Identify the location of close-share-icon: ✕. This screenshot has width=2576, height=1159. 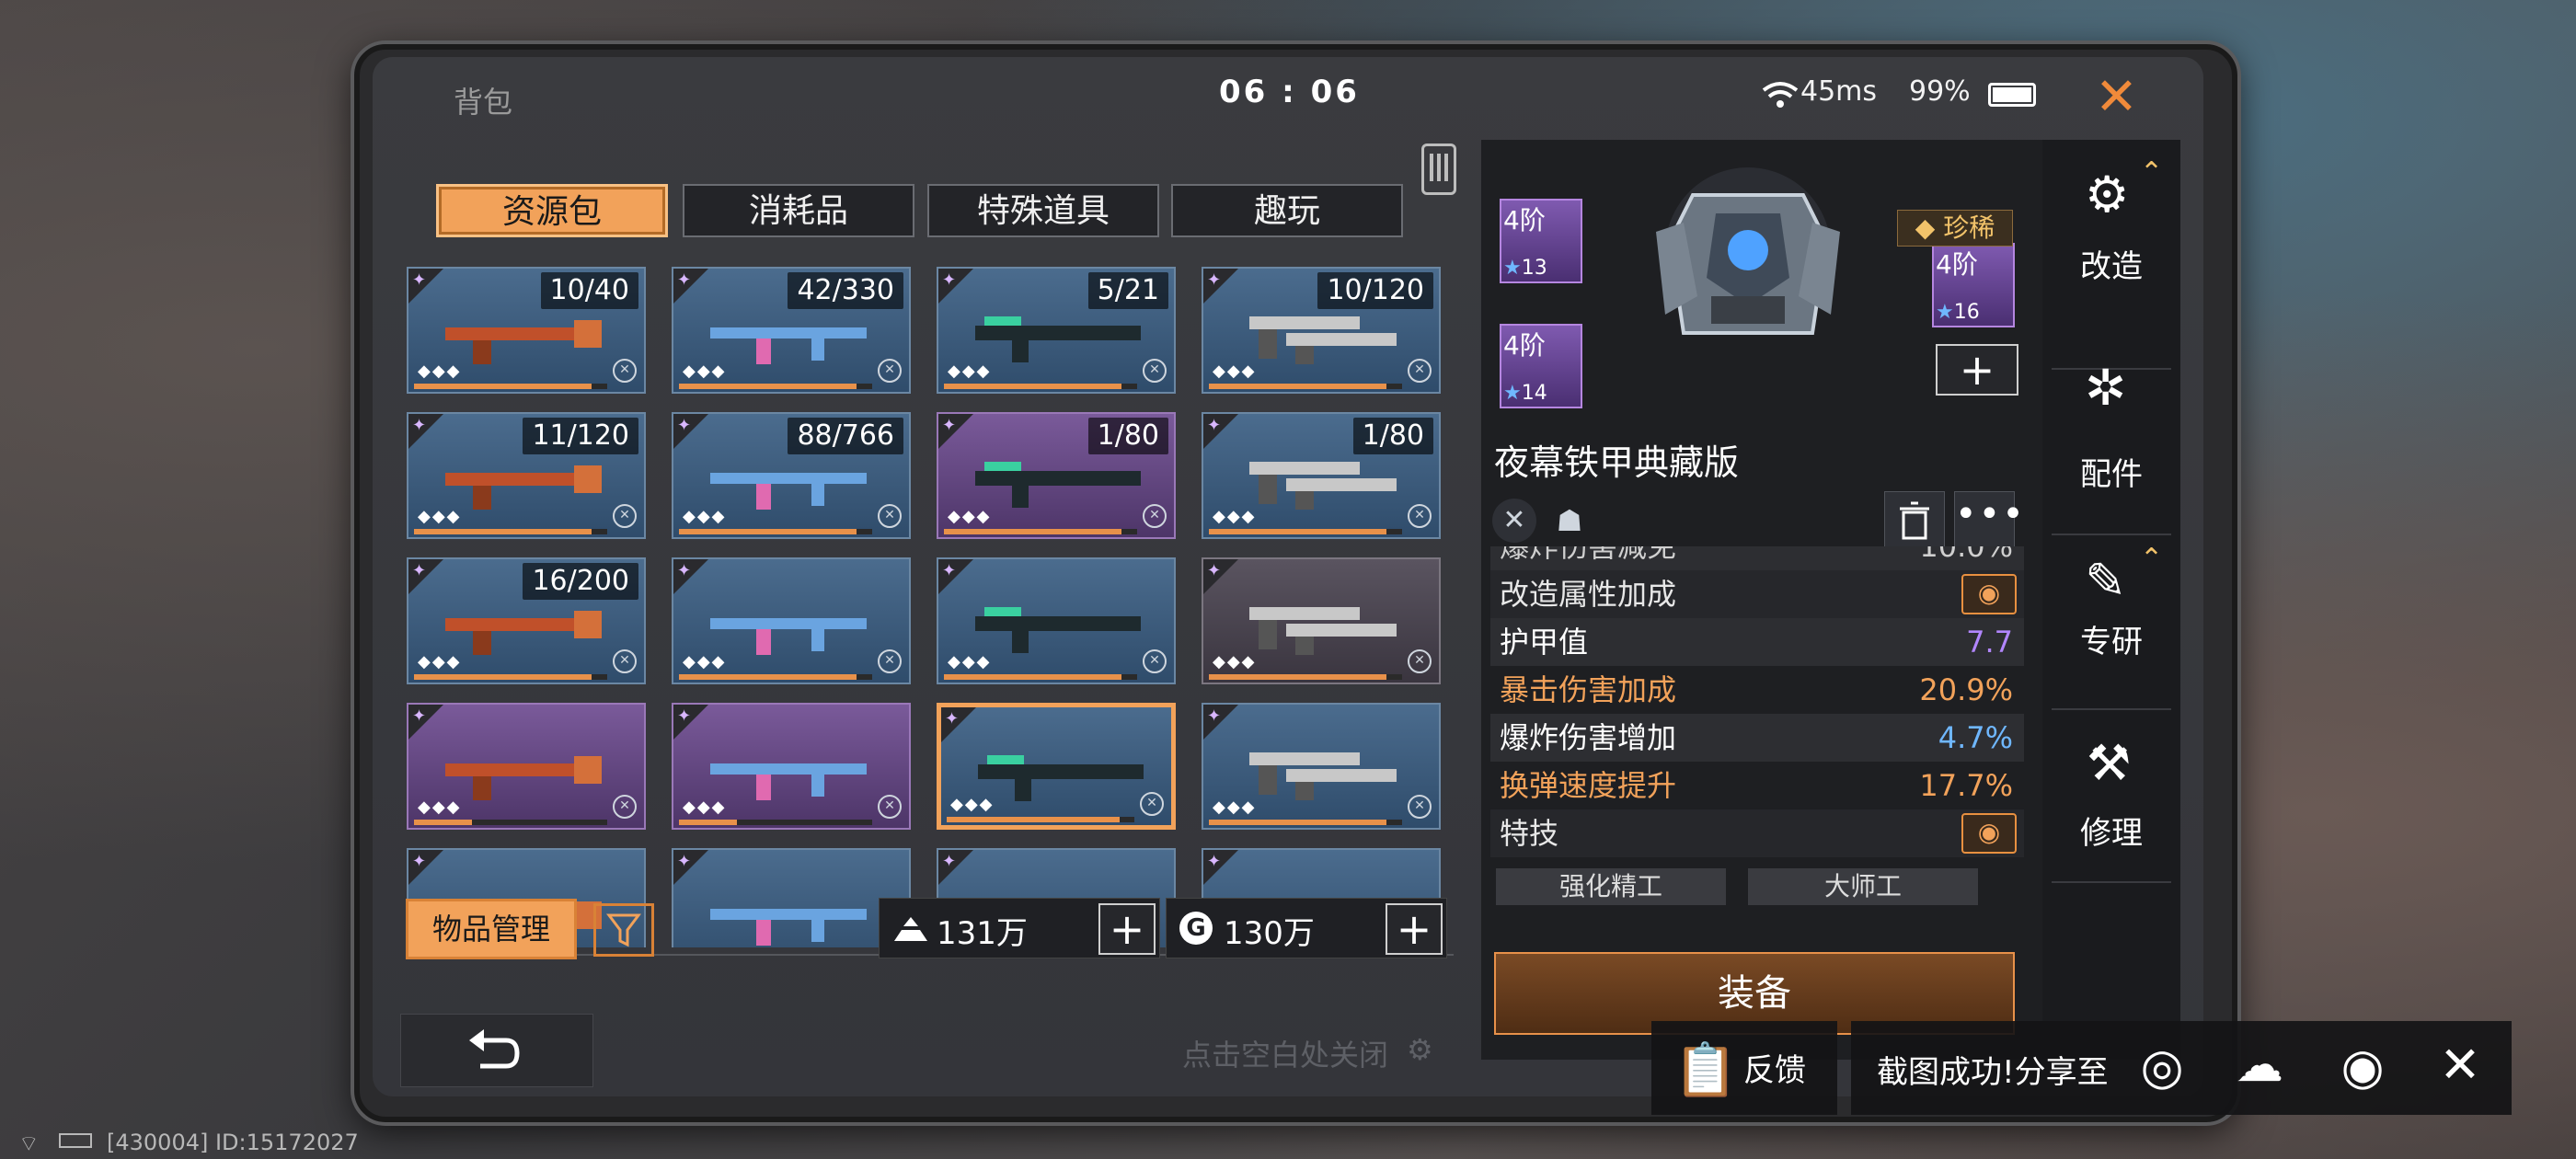
(2460, 1066).